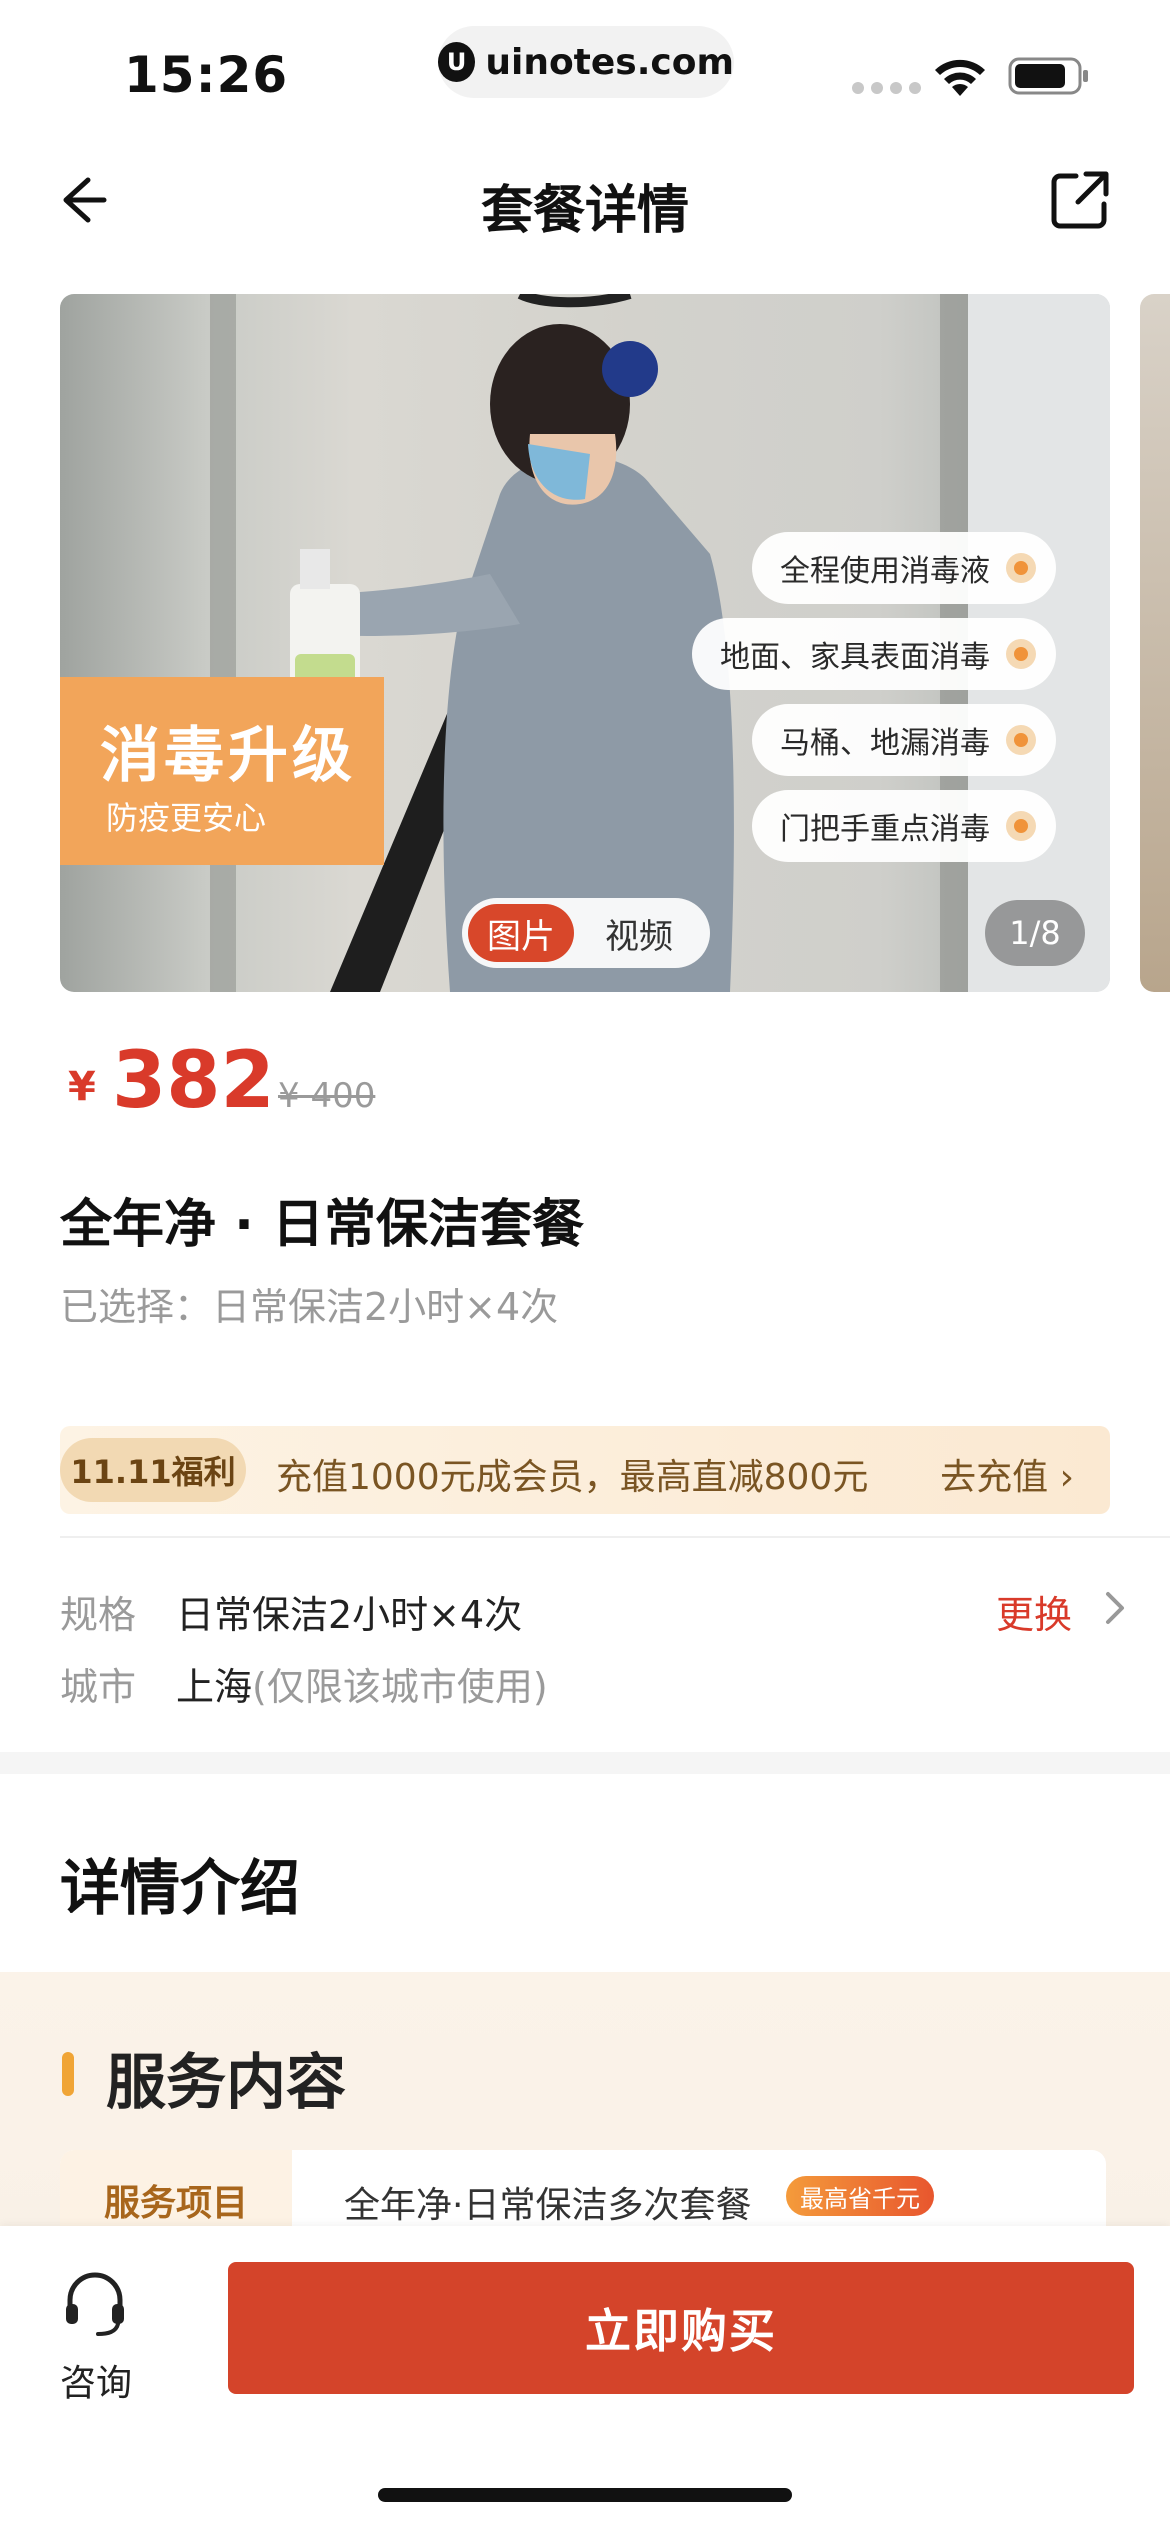 This screenshot has width=1170, height=2532. I want to click on city-note: (仅限该城市使用), so click(400, 1687).